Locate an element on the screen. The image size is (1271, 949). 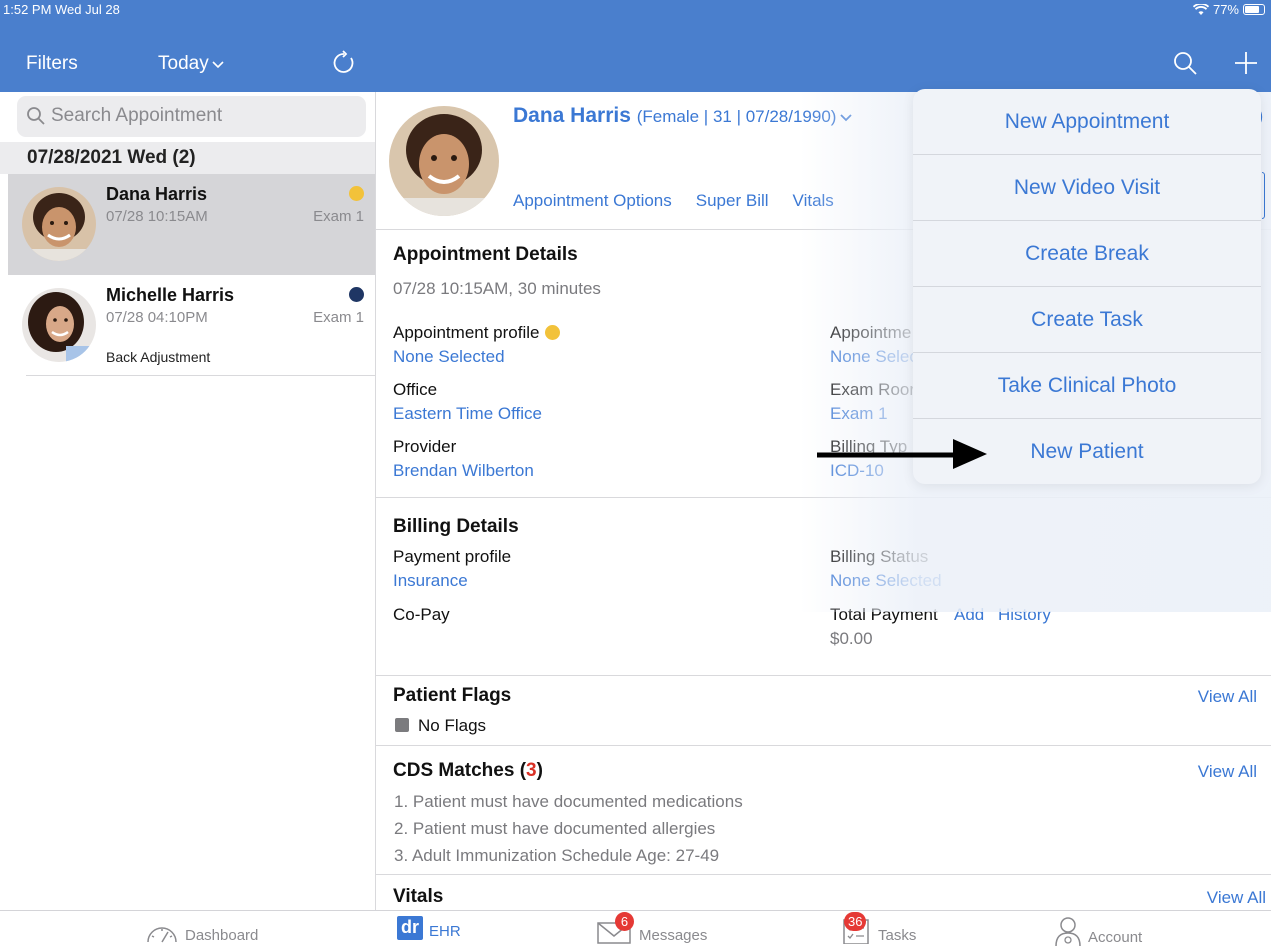
tab-tasks: 36 Tasks is located at coordinates (879, 928).